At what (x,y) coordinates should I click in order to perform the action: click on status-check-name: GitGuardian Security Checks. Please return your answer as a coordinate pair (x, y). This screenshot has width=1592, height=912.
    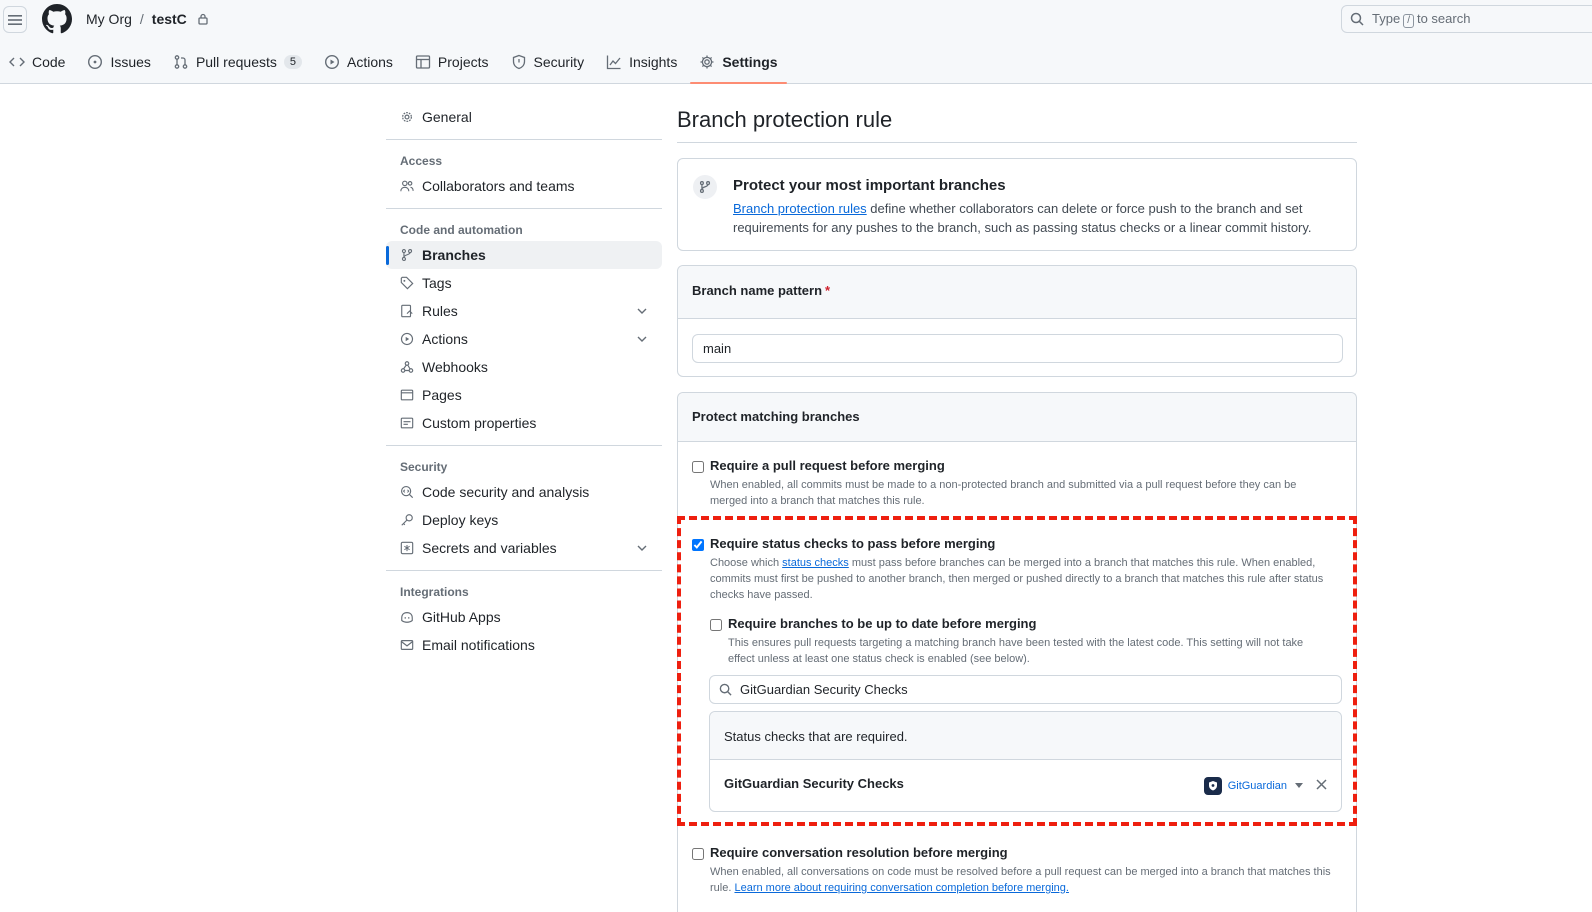
    Looking at the image, I should click on (814, 783).